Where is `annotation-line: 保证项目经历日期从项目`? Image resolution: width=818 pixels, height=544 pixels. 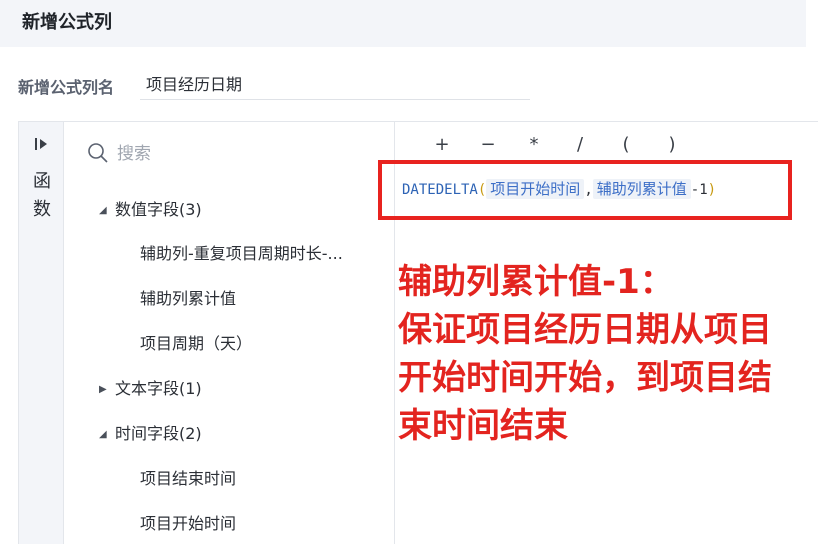 annotation-line: 保证项目经历日期从项目 is located at coordinates (585, 330).